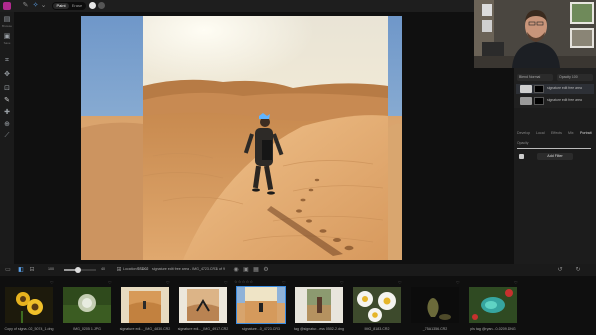 The image size is (596, 335). I want to click on paint-erase-toggle: Paint Erase, so click(69, 6).